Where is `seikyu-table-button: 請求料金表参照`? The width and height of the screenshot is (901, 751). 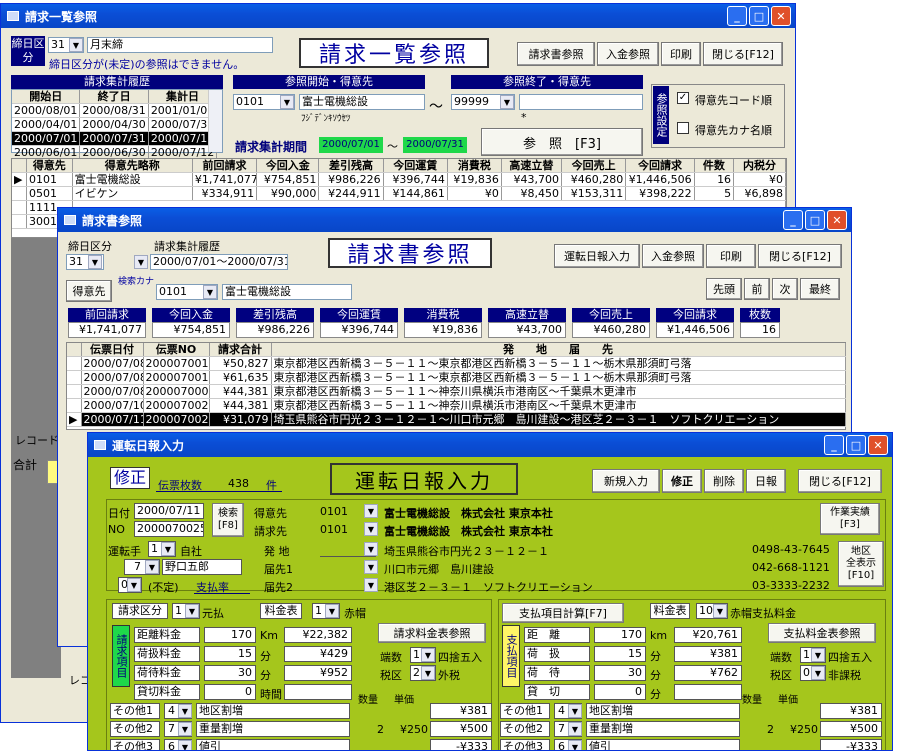 seikyu-table-button: 請求料金表参照 is located at coordinates (432, 633).